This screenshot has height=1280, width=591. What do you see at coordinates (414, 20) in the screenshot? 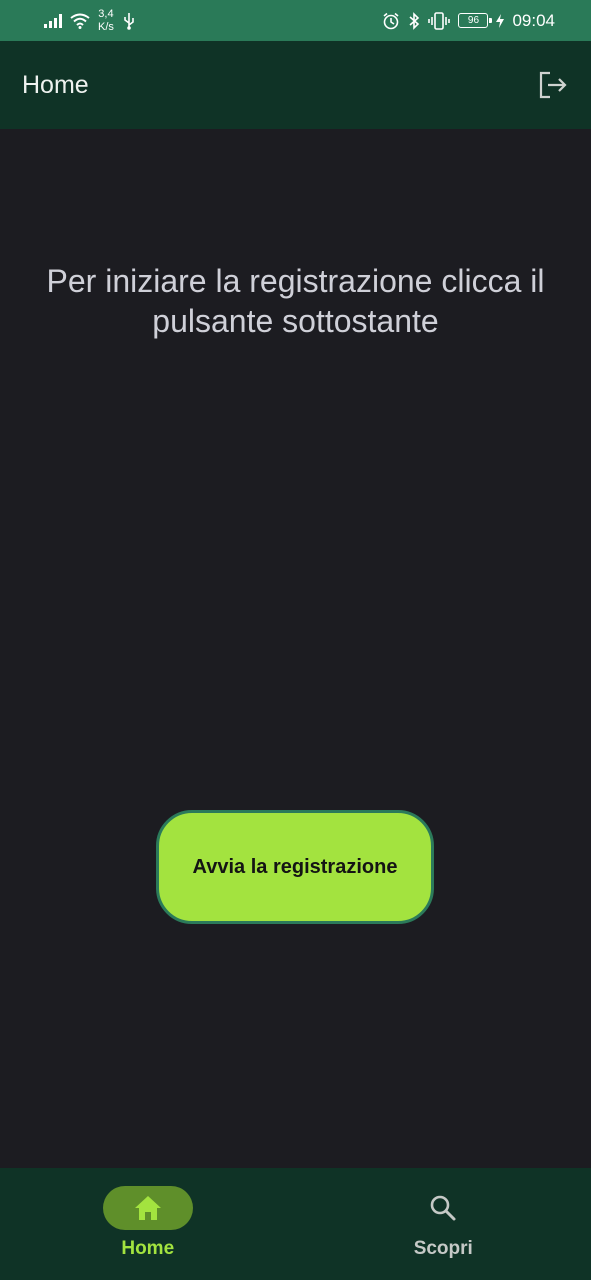
I see `bluetooth-icon` at bounding box center [414, 20].